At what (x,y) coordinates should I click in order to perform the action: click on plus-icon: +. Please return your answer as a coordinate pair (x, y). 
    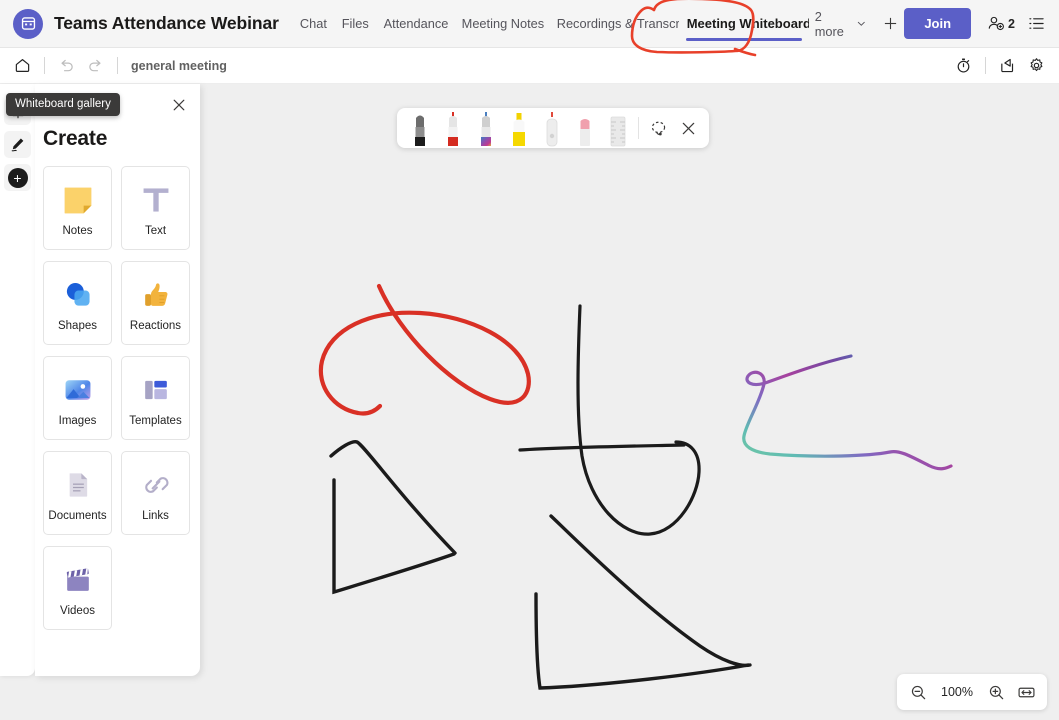
    Looking at the image, I should click on (17, 177).